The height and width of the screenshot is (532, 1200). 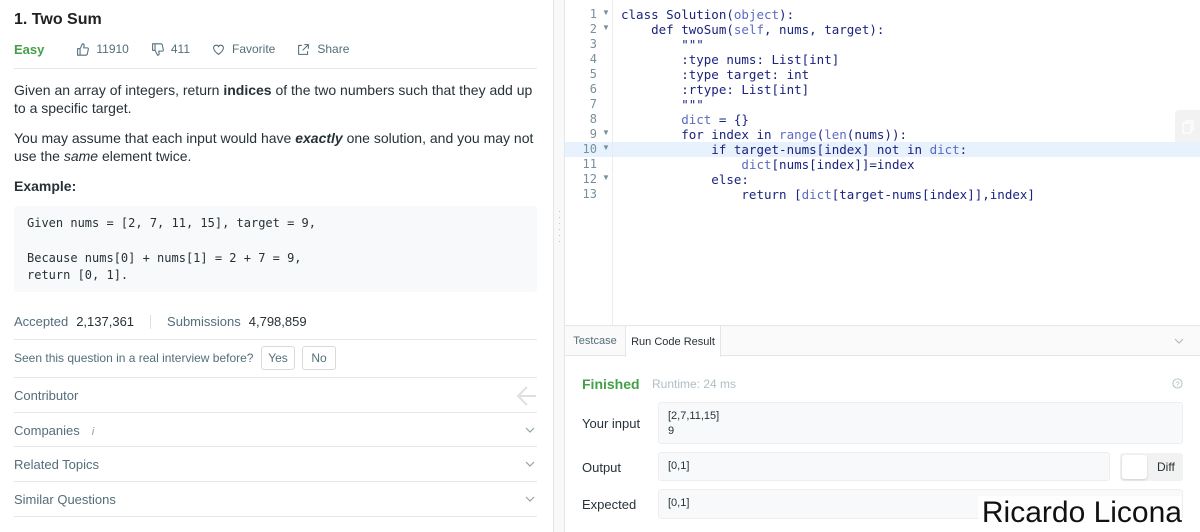 What do you see at coordinates (730, 59) in the screenshot?
I see `code-line: :type nums: List[int]` at bounding box center [730, 59].